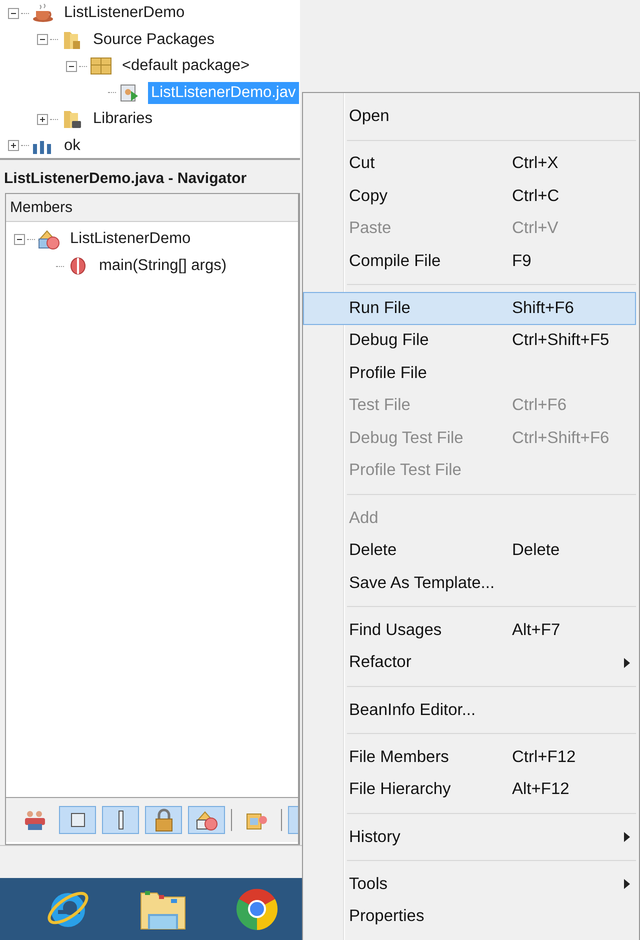 This screenshot has width=640, height=940. What do you see at coordinates (469, 630) in the screenshot?
I see `menu-item: Find Usages Alt+F7` at bounding box center [469, 630].